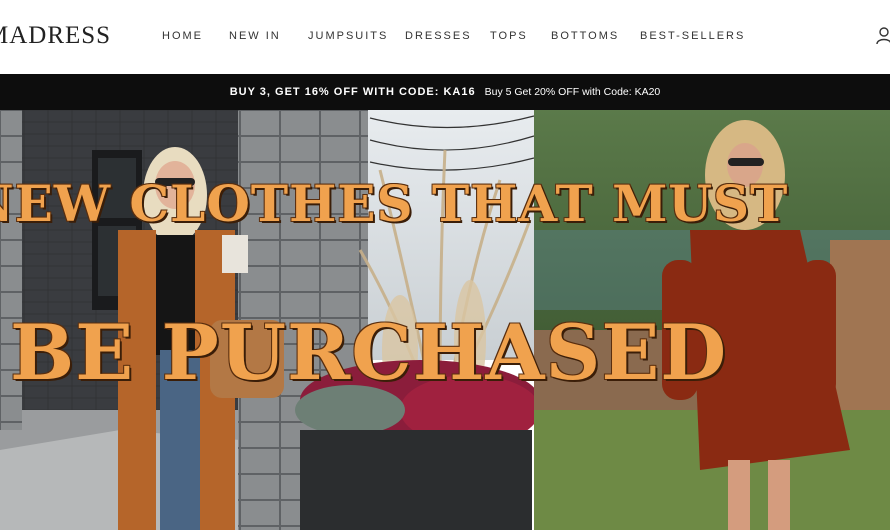  I want to click on hero-headline-line-2: BE PURCHASED, so click(369, 352).